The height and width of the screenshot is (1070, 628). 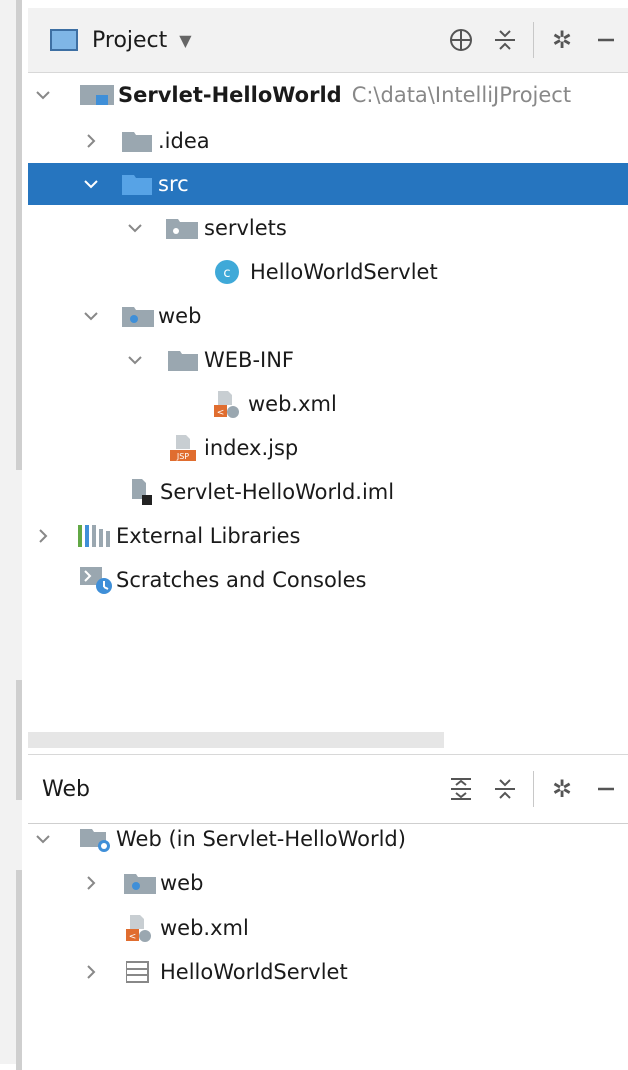 What do you see at coordinates (328, 184) in the screenshot?
I see `tree-item-src: src` at bounding box center [328, 184].